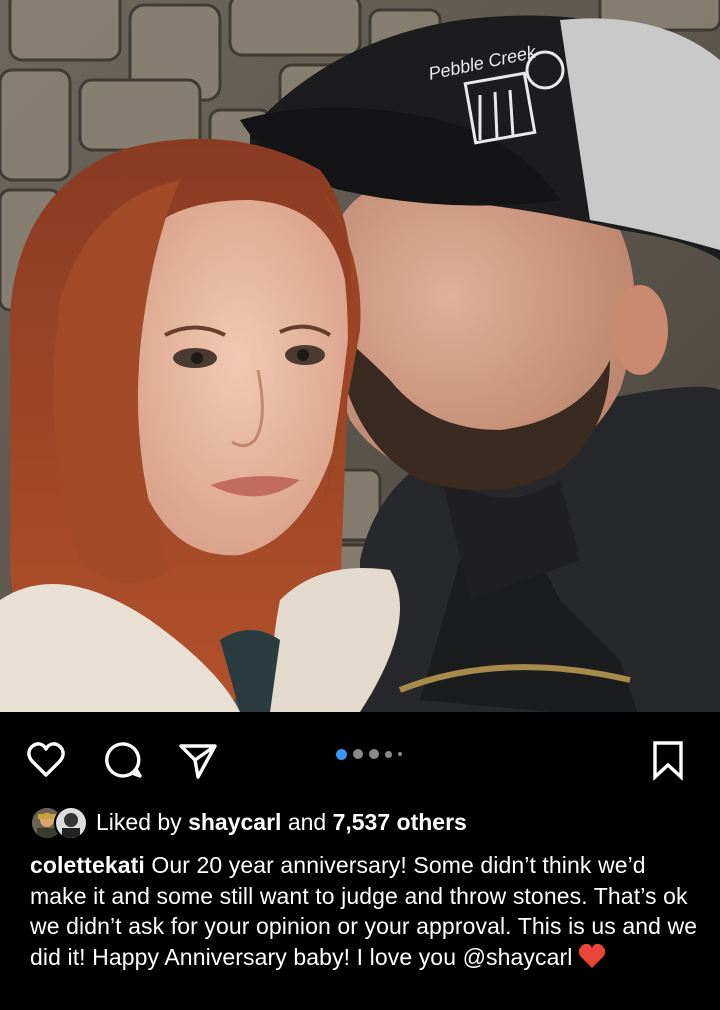 The width and height of the screenshot is (720, 1010). Describe the element at coordinates (139, 821) in the screenshot. I see `likes-prefix: Liked by` at that location.